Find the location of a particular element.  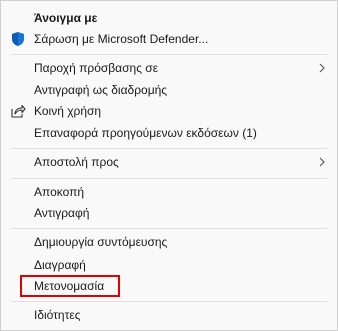

menu-item-label: Αντιγραφή ως διαδρομής is located at coordinates (101, 90).